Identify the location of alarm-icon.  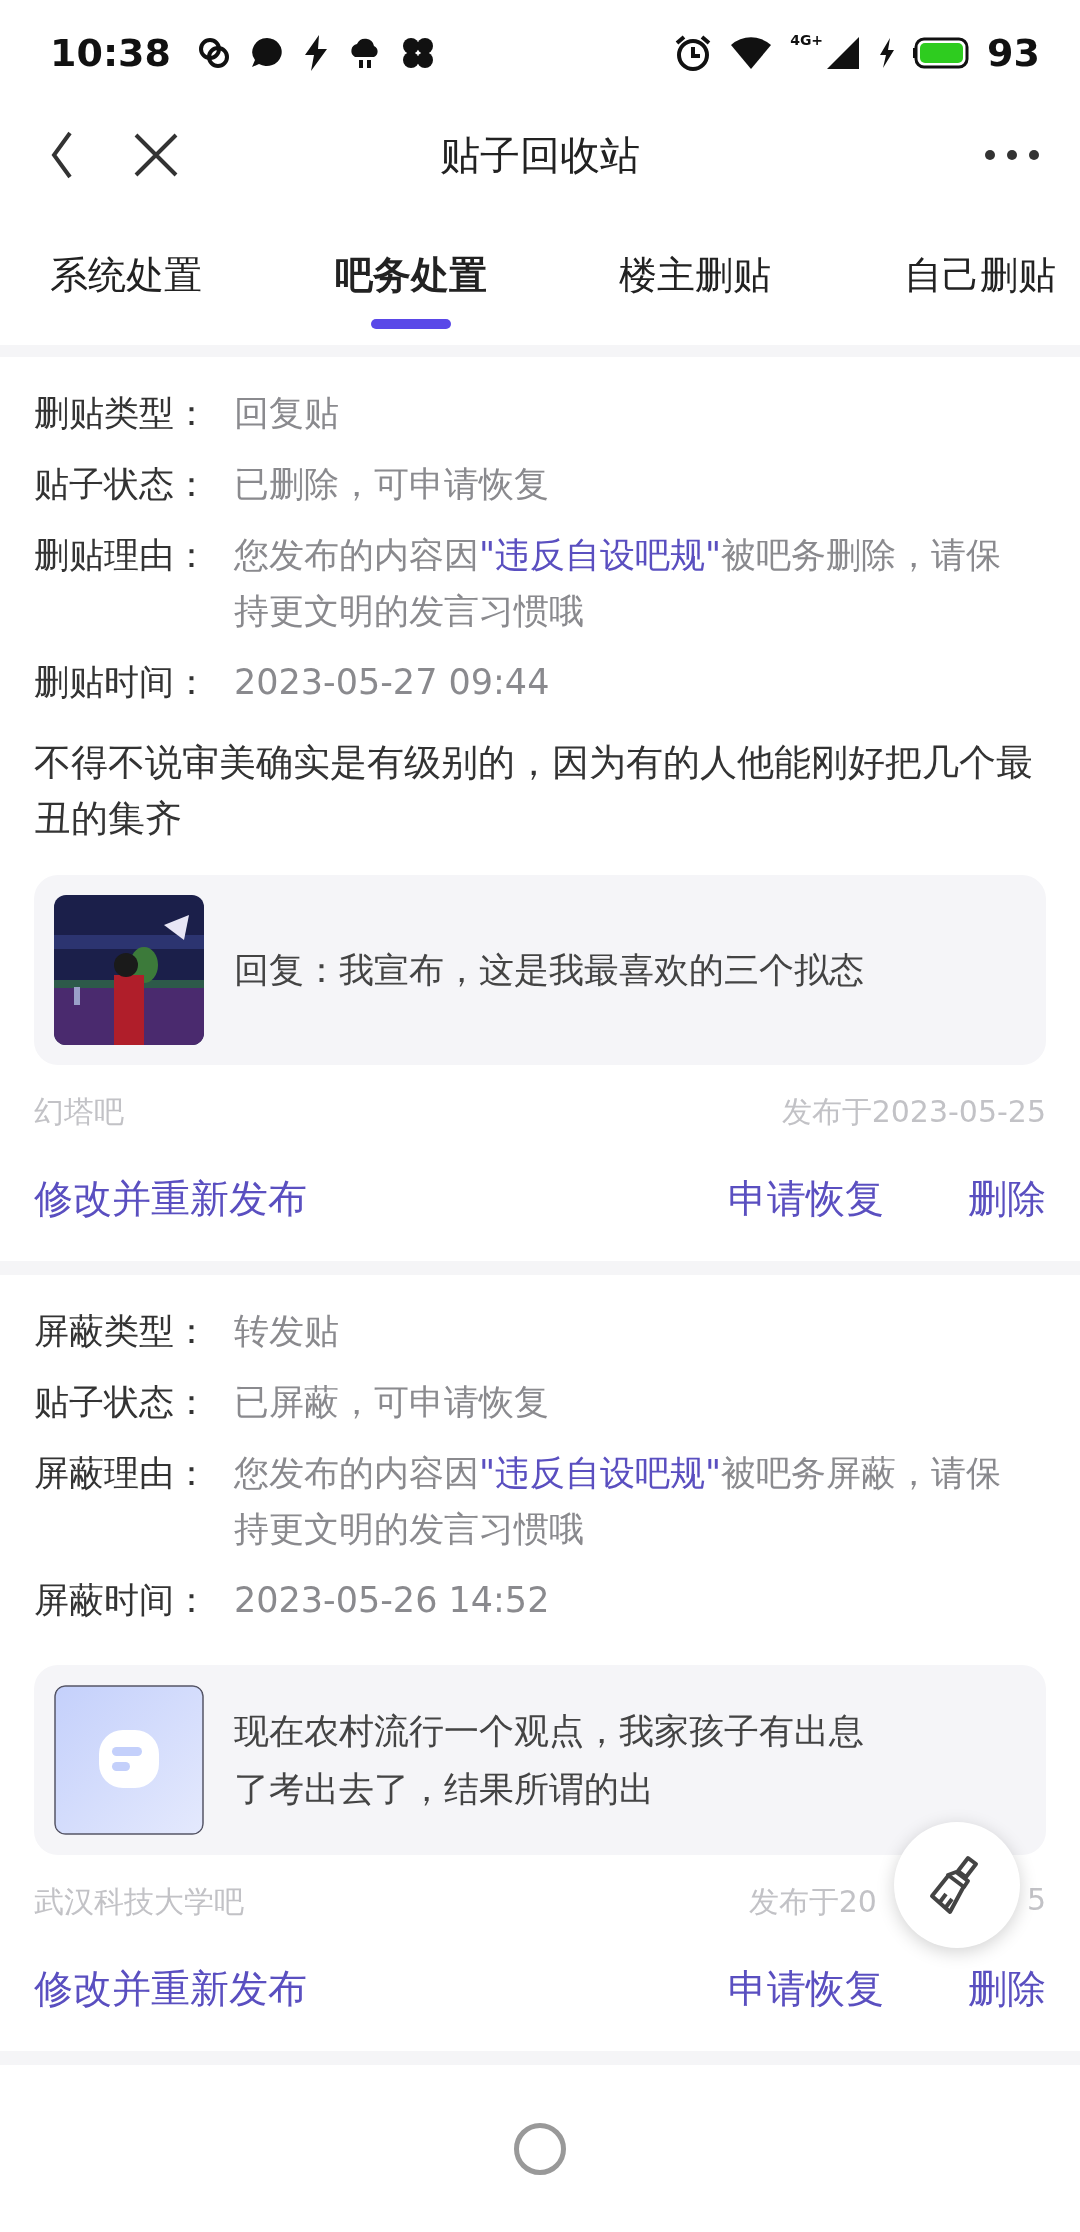
(693, 52).